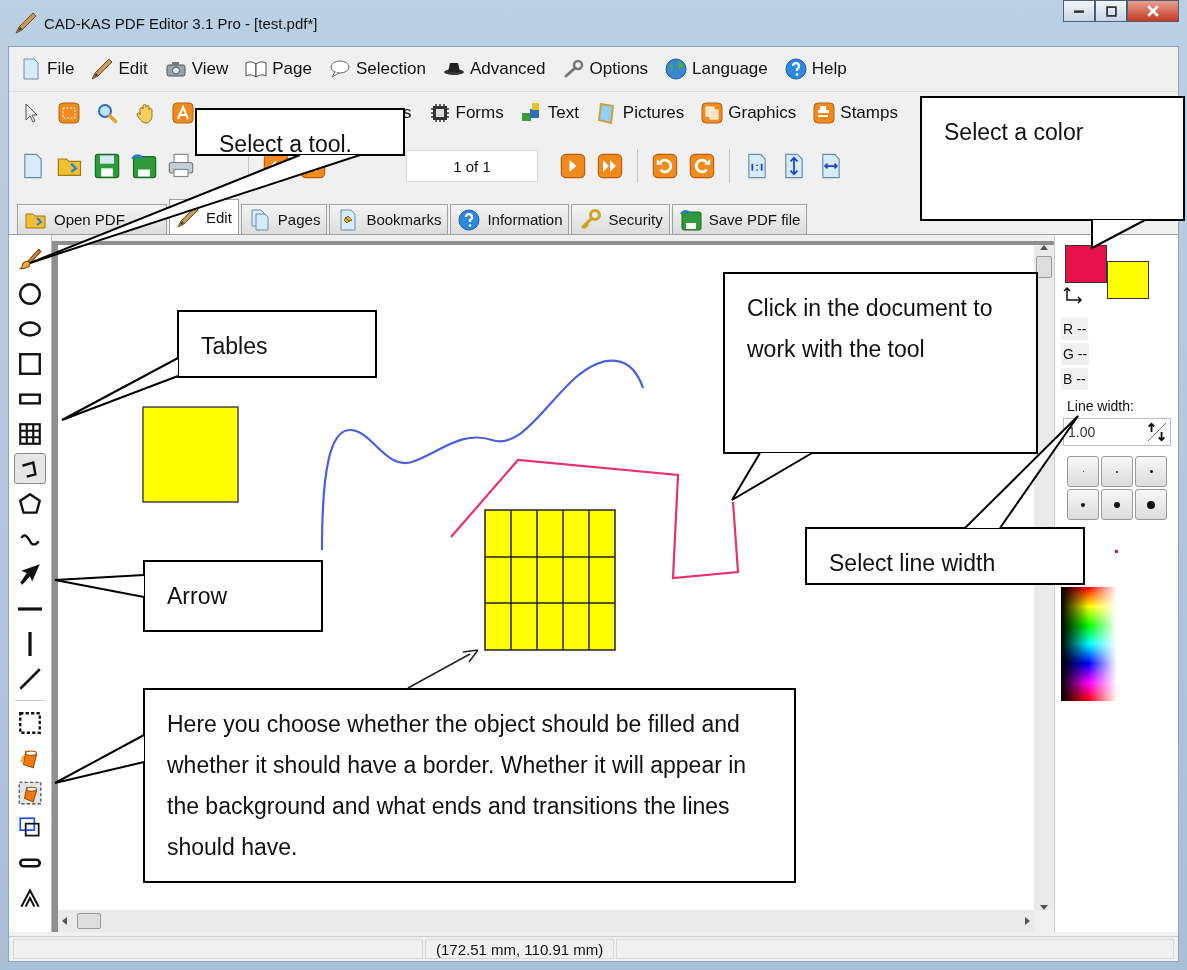  What do you see at coordinates (181, 166) in the screenshot?
I see `printer-icon` at bounding box center [181, 166].